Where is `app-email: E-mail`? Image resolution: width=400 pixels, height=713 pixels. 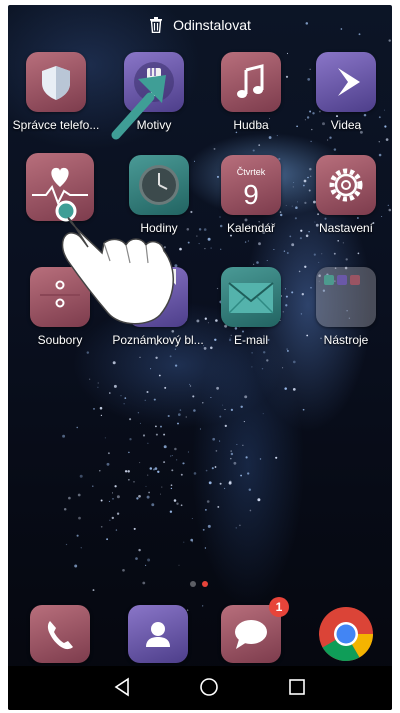
app-email: E-mail is located at coordinates (251, 307).